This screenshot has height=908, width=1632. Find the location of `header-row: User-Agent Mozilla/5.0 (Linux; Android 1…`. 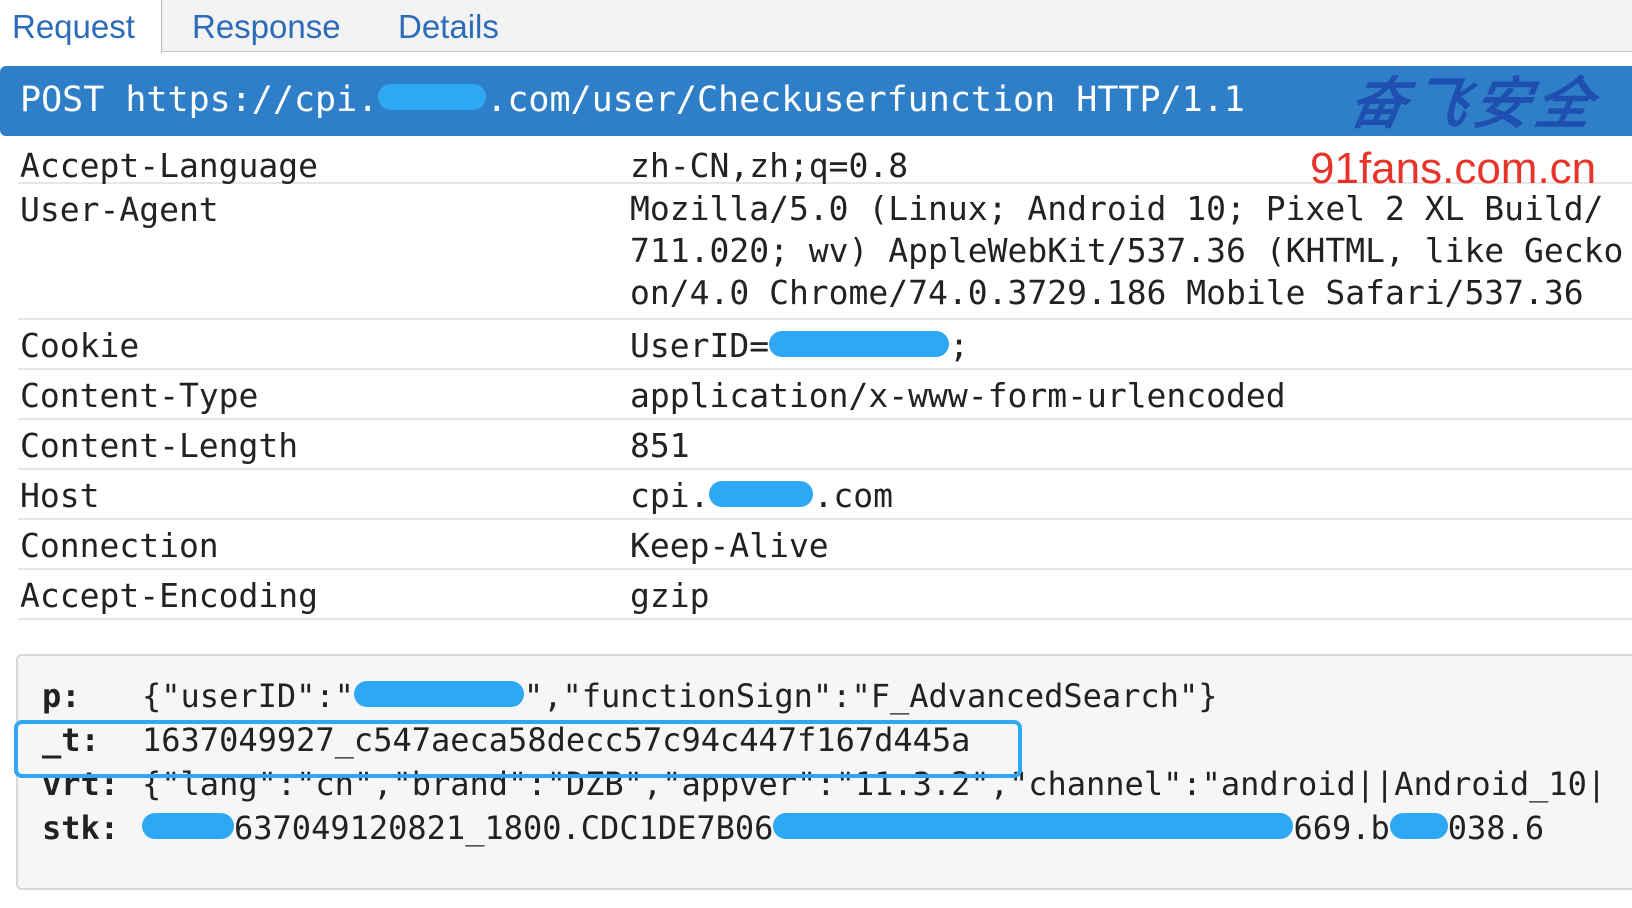

header-row: User-Agent Mozilla/5.0 (Linux; Android 1… is located at coordinates (825, 252).